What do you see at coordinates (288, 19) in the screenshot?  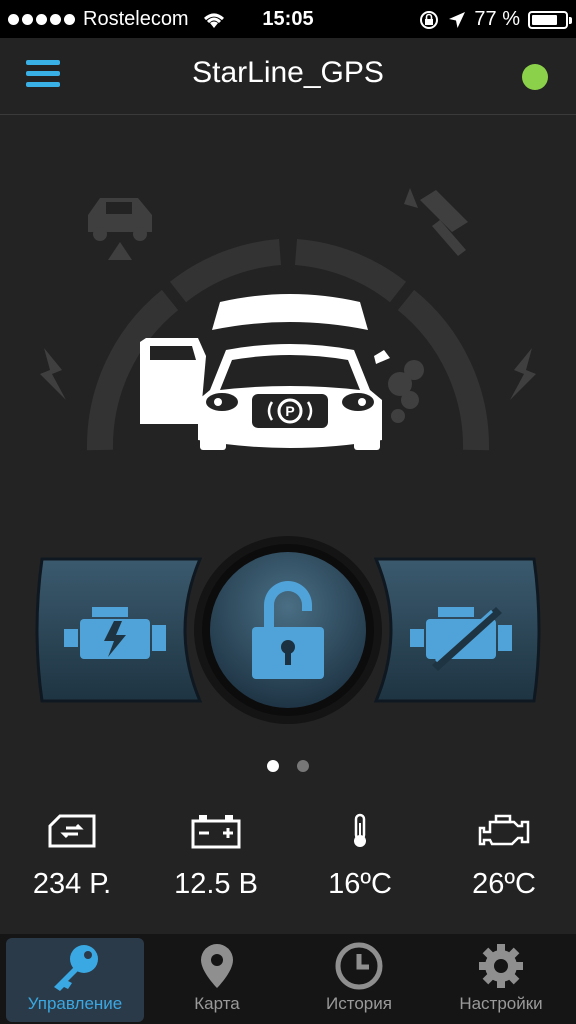 I see `status-bar: Rostelecom 15:05 77 %` at bounding box center [288, 19].